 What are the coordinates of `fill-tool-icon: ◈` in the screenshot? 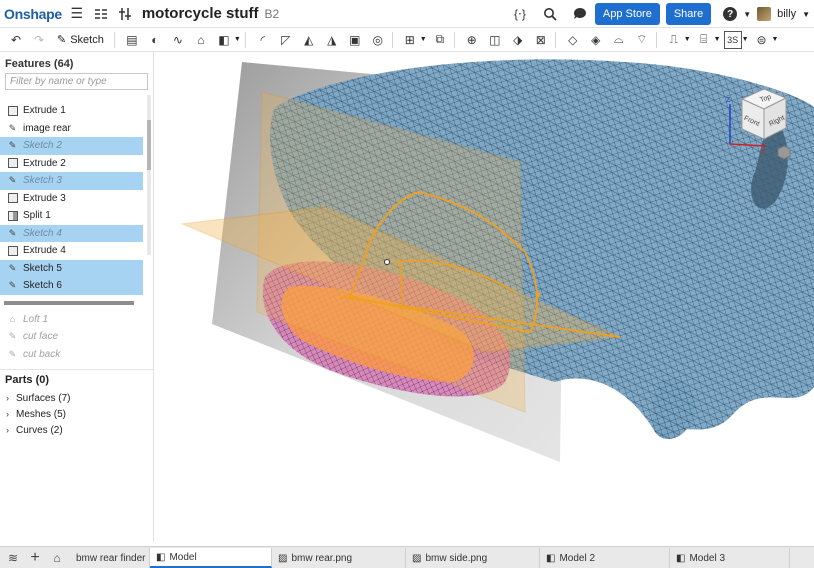 It's located at (596, 40).